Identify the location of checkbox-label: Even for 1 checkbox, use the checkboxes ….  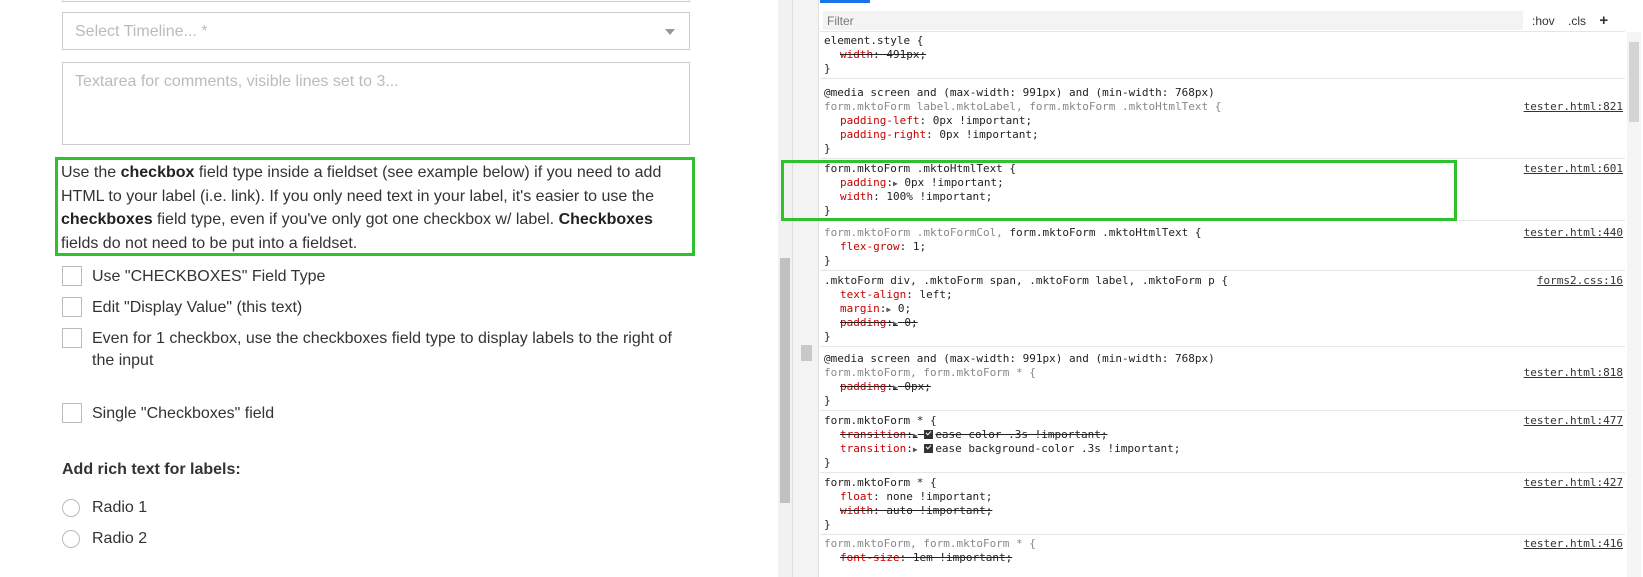
(382, 349).